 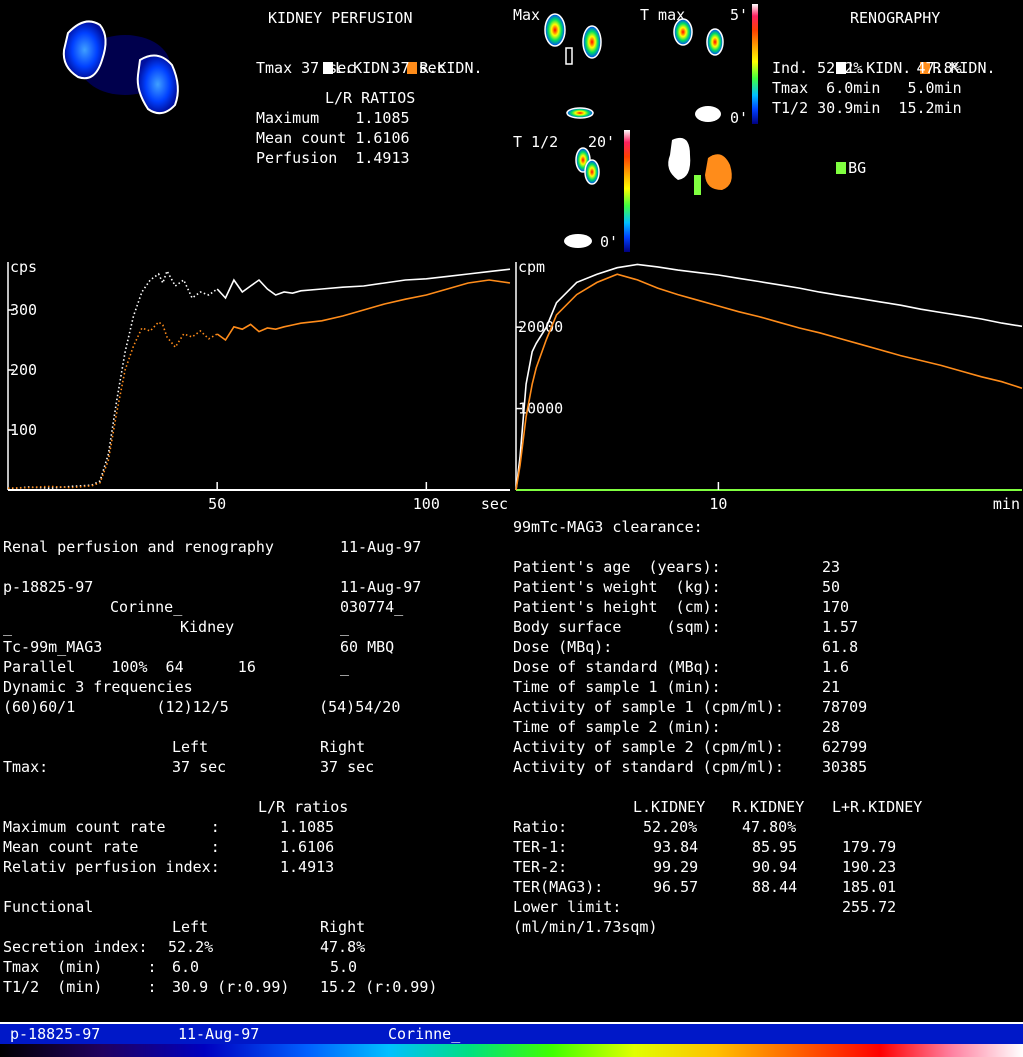 What do you see at coordinates (563, 647) in the screenshot?
I see `clearance-row-label: Dose (MBq):` at bounding box center [563, 647].